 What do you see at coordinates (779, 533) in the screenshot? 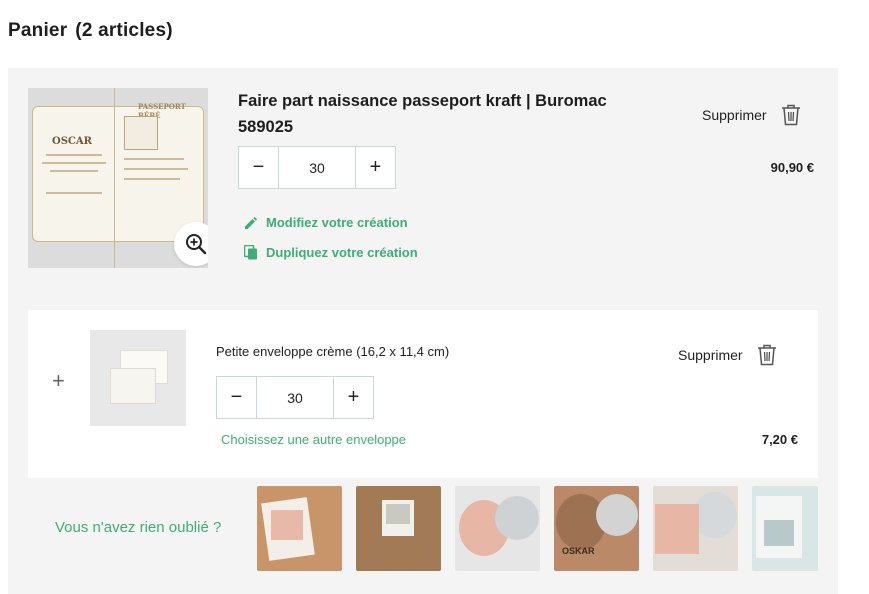
I see `suggestion-blue-photo` at bounding box center [779, 533].